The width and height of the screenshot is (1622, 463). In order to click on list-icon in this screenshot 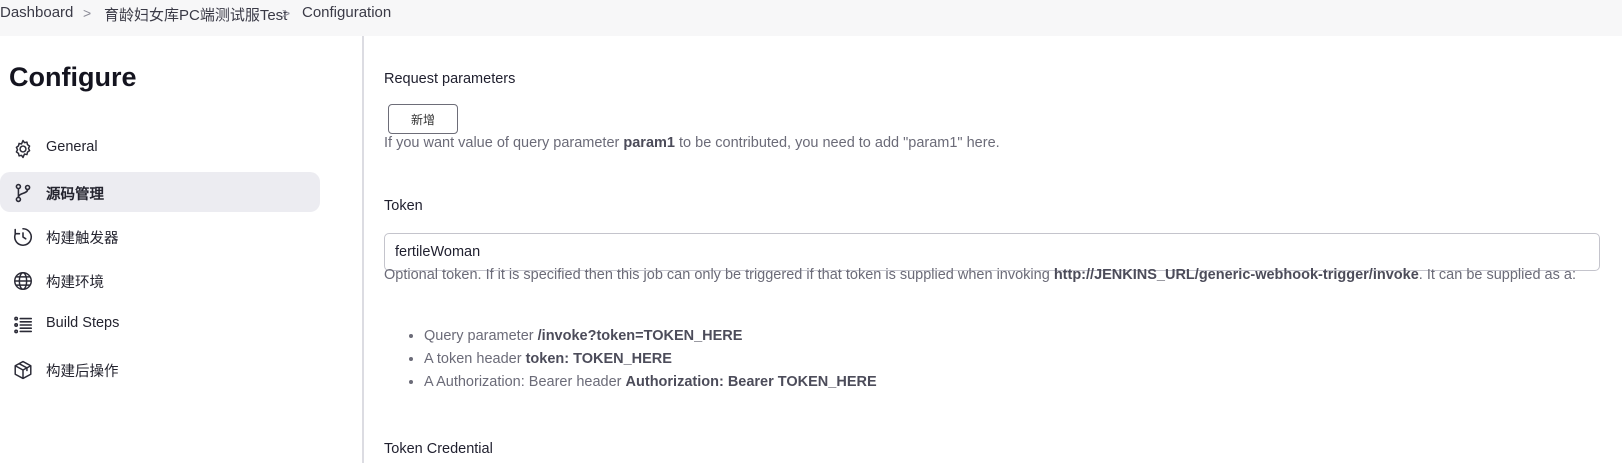, I will do `click(23, 325)`.